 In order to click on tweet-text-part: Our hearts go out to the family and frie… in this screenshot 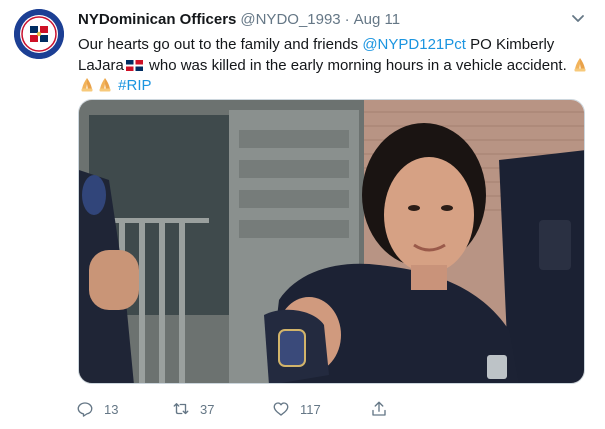, I will do `click(220, 44)`.